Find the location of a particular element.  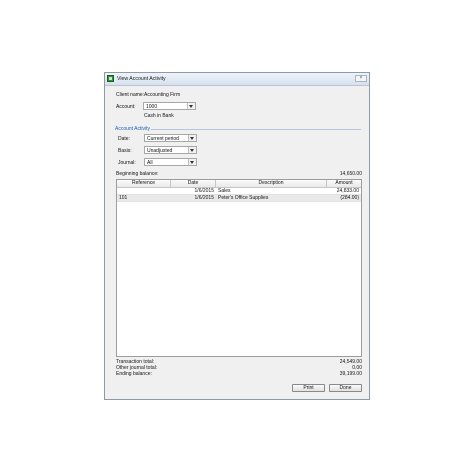

ending-balance-label: Ending balance: is located at coordinates (134, 374).